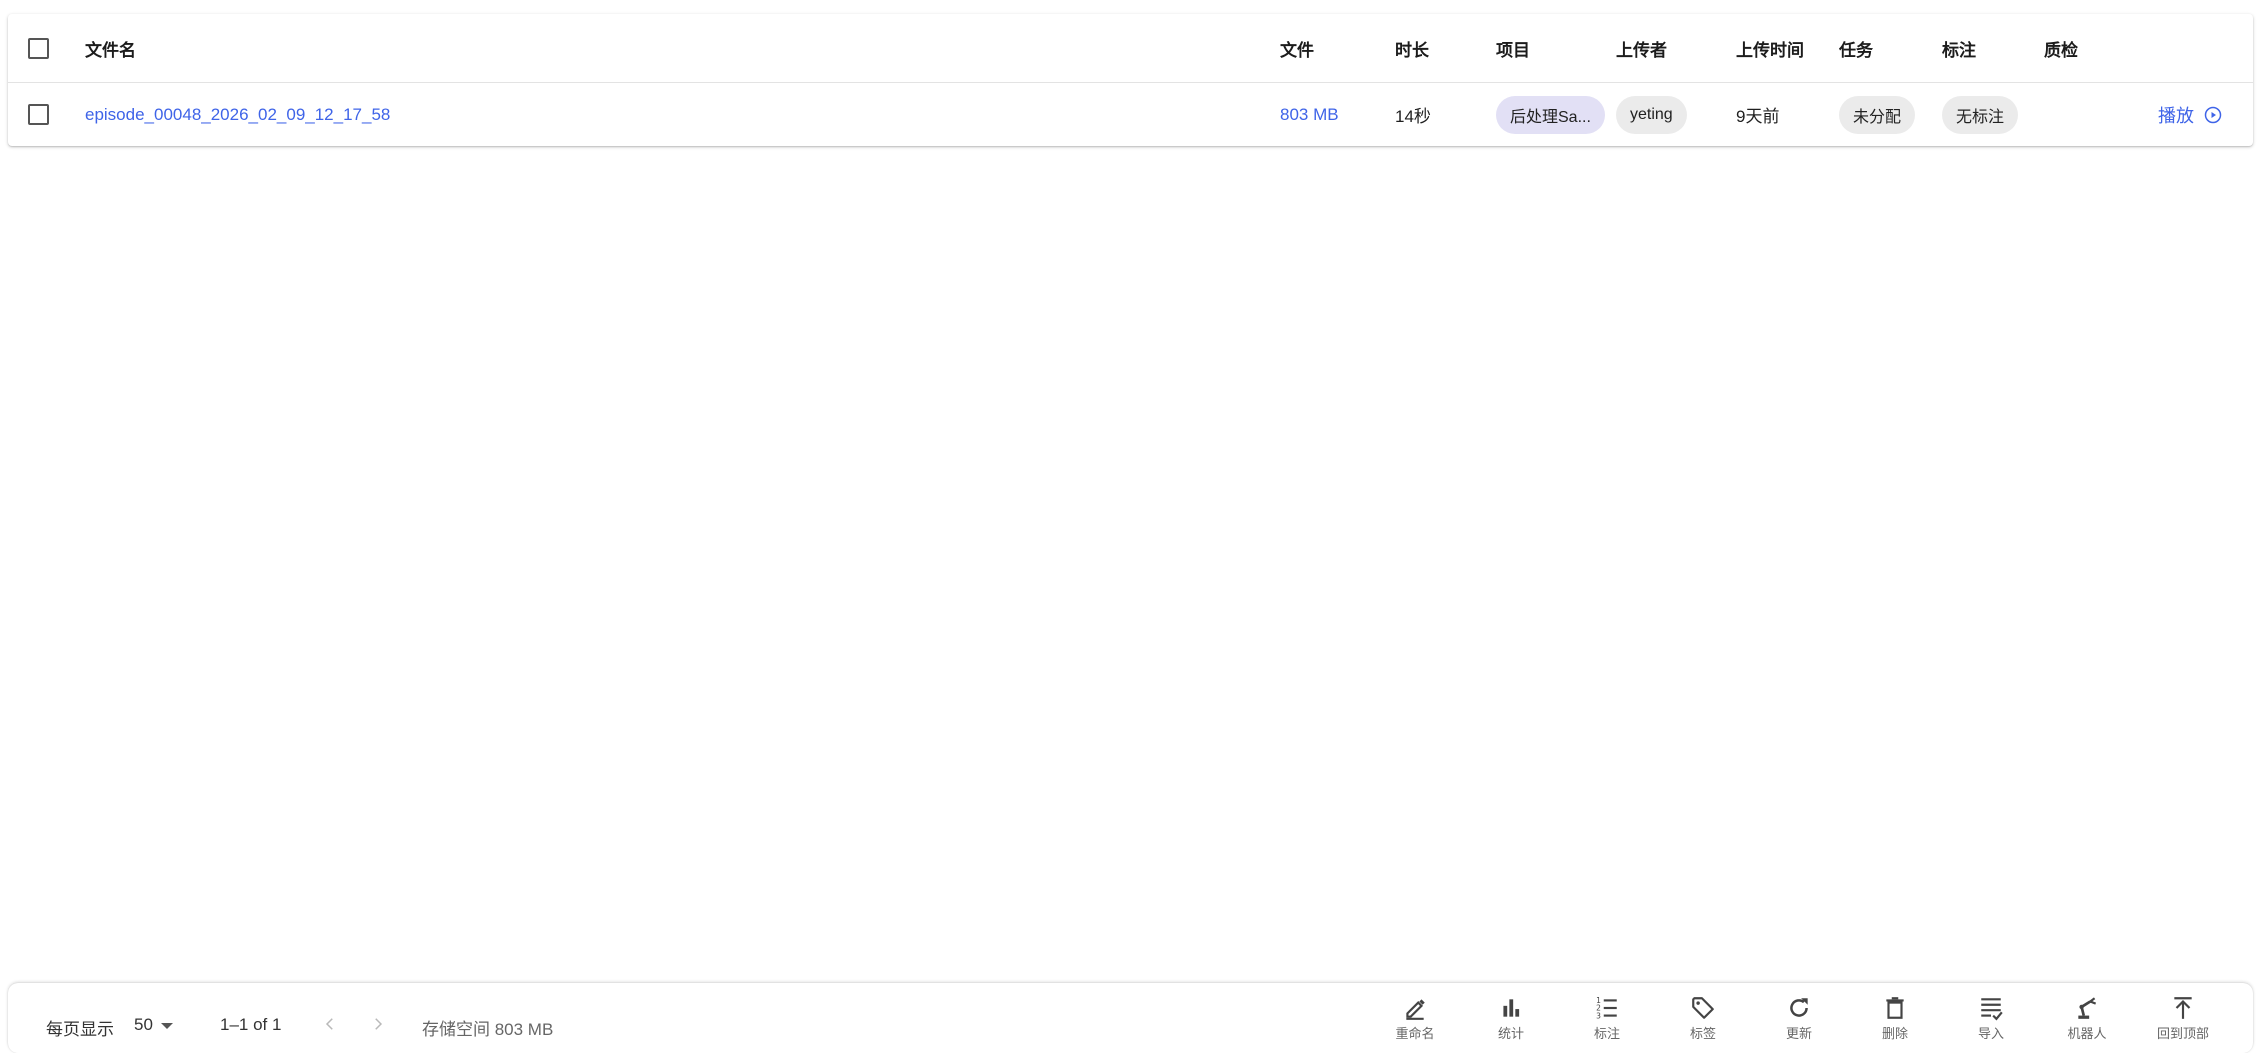  I want to click on row-checkbox, so click(38, 114).